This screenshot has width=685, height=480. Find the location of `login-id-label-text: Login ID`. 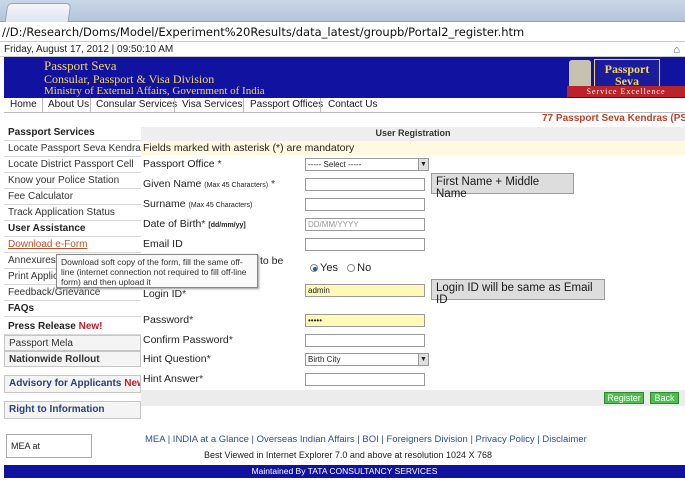

login-id-label-text: Login ID is located at coordinates (163, 294).